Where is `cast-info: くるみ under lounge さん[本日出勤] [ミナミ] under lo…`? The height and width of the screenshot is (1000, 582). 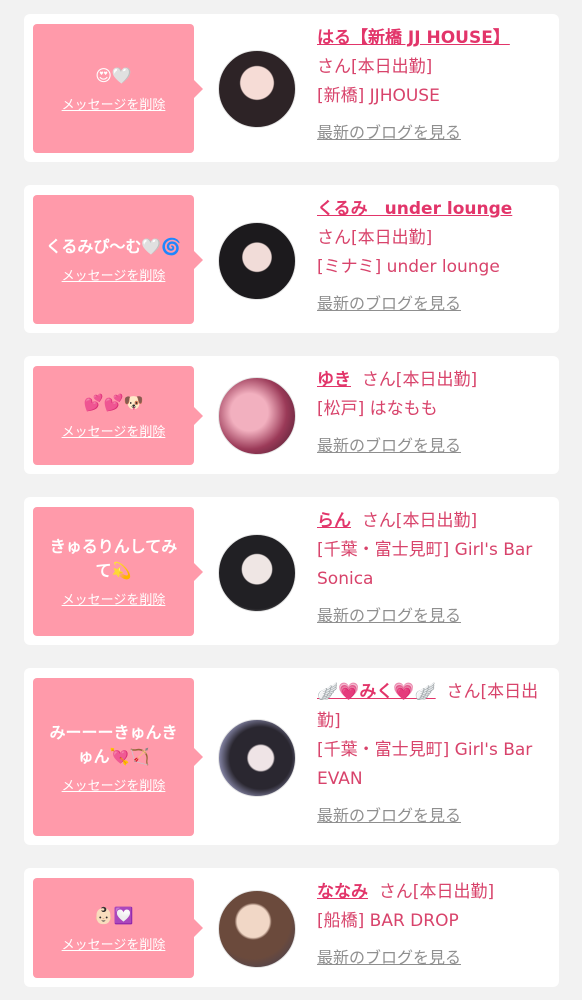 cast-info: くるみ under lounge さん[本日出勤] [ミナミ] under lo… is located at coordinates (433, 256).